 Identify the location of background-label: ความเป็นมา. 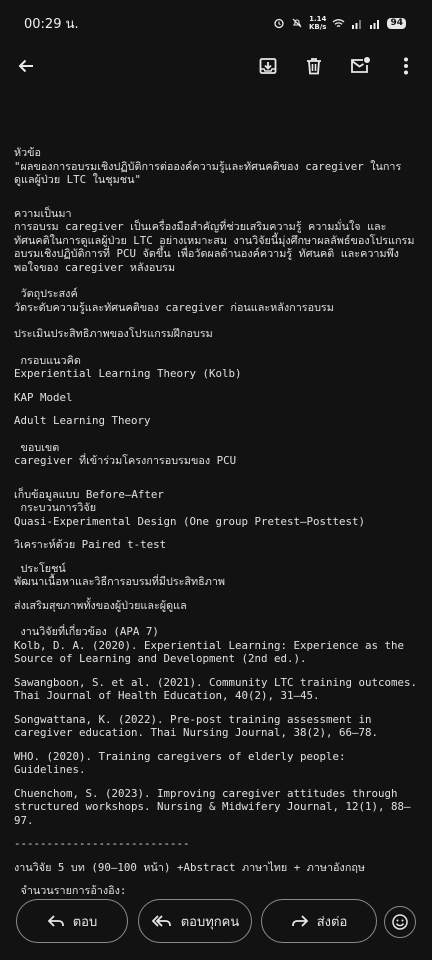
(43, 213).